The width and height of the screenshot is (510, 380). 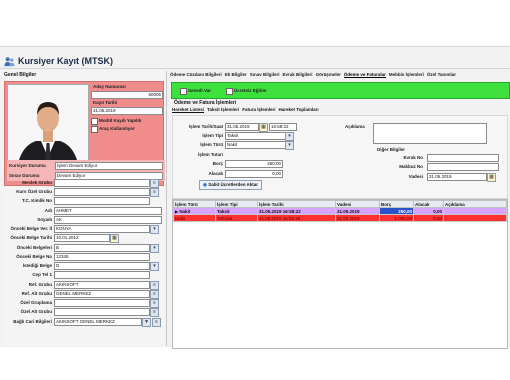 I want to click on tab-installments: Taksit İşlemleri, so click(x=223, y=109).